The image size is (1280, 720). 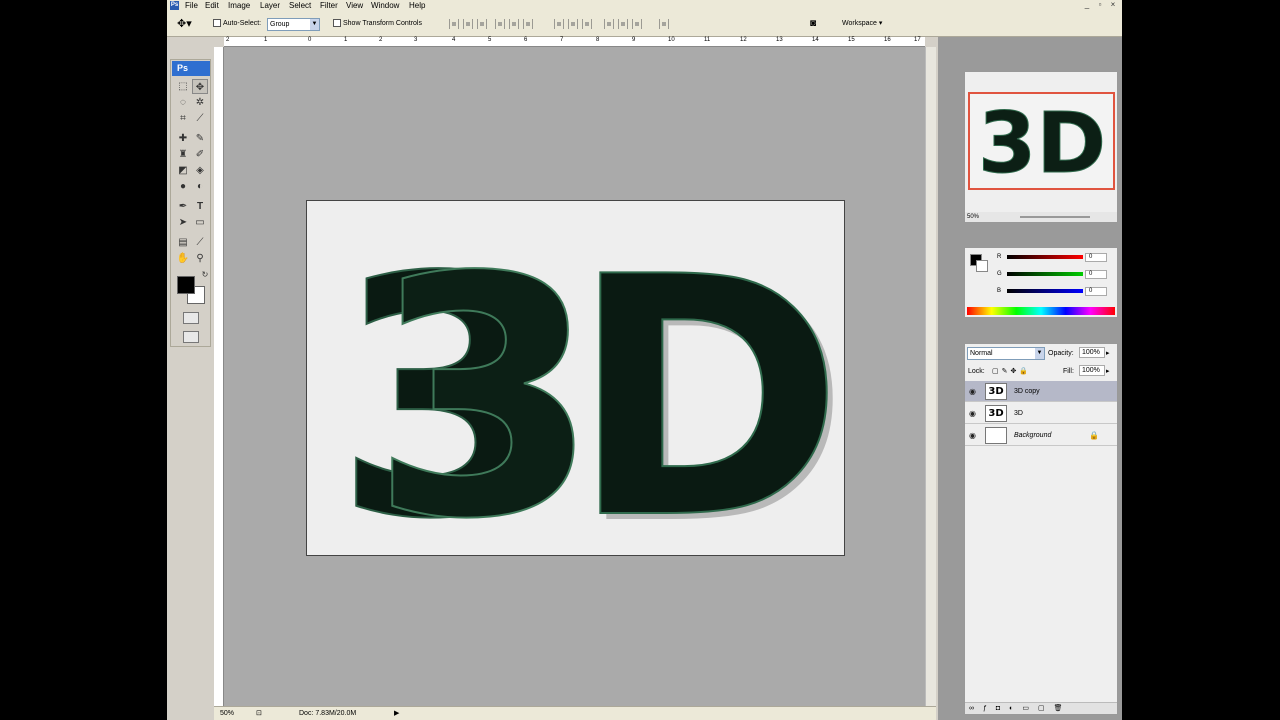 What do you see at coordinates (930, 376) in the screenshot?
I see `vertical-scrollbar` at bounding box center [930, 376].